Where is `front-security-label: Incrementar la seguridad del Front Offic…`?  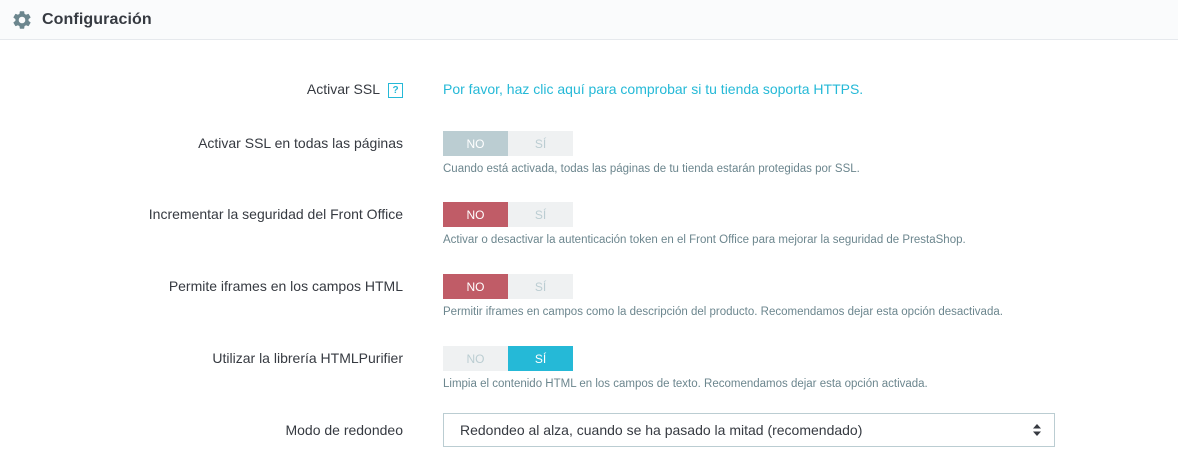 front-security-label: Incrementar la seguridad del Front Offic… is located at coordinates (275, 214).